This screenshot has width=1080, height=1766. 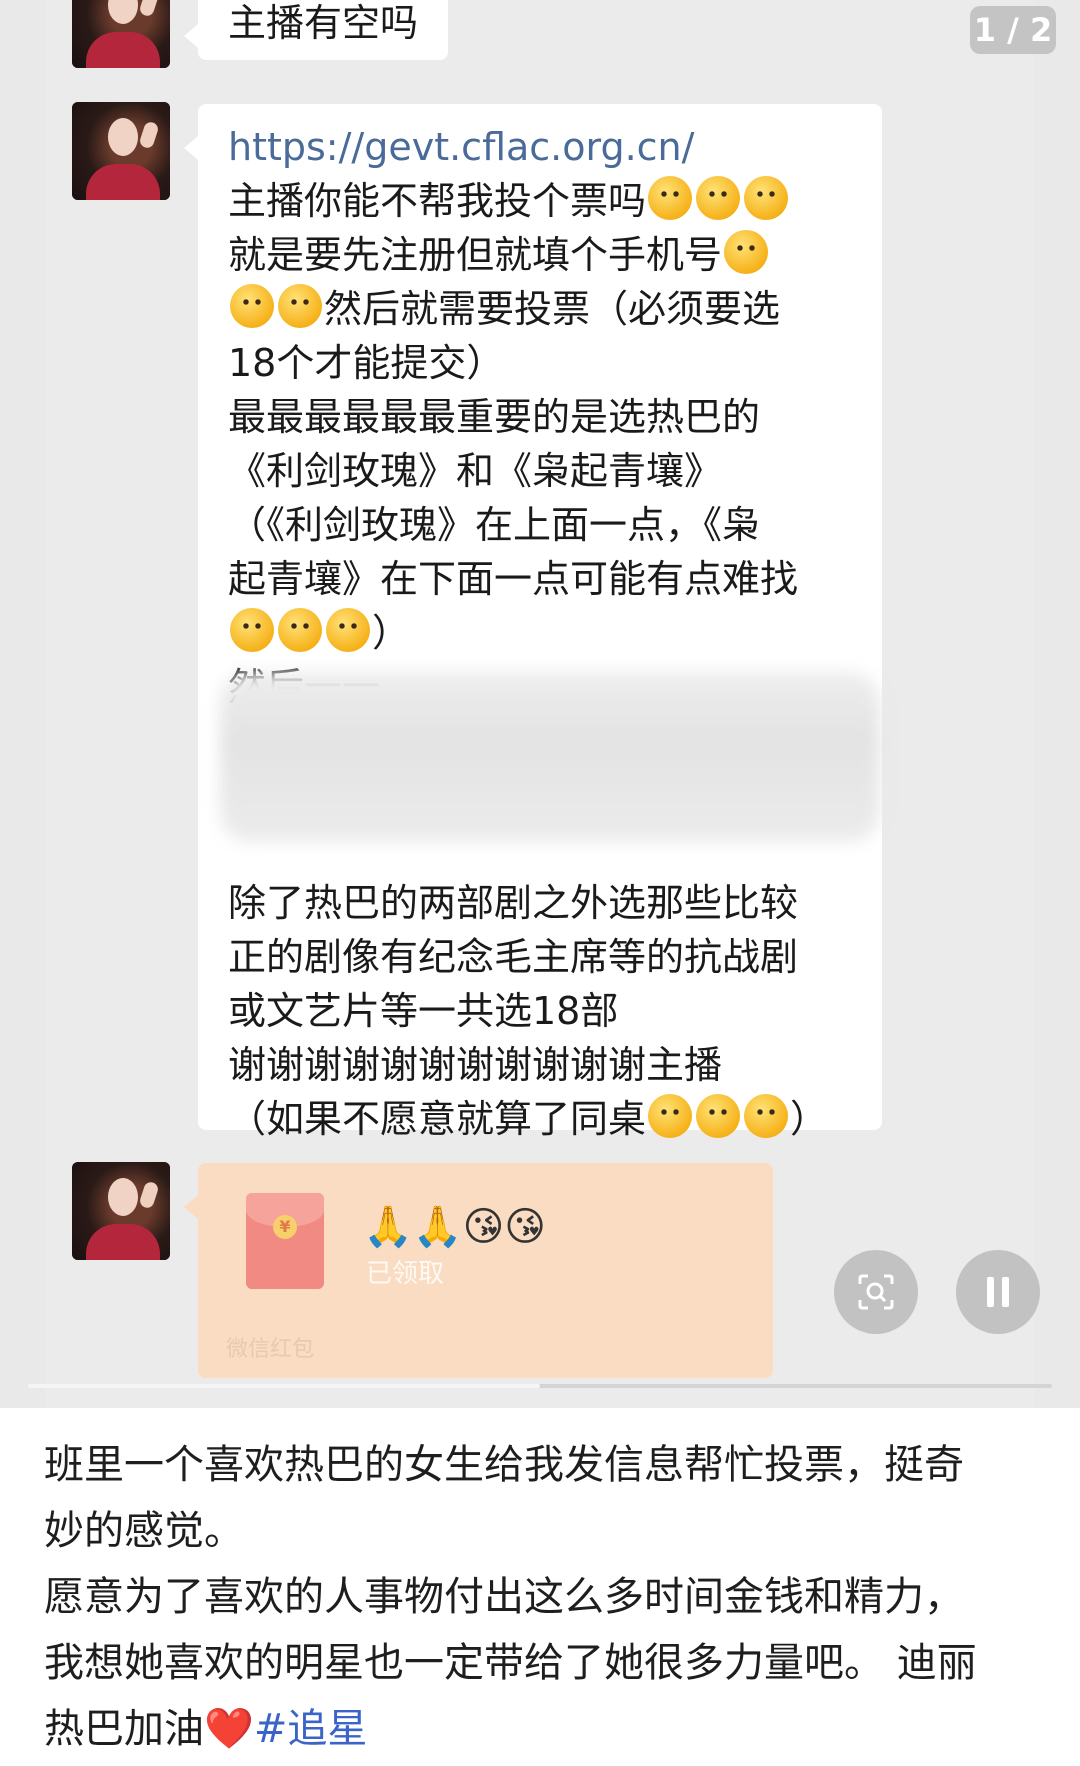 I want to click on caption-line: 我想她喜欢的明星也一定带给了她很多力量吧。 迪丽, so click(x=510, y=1663).